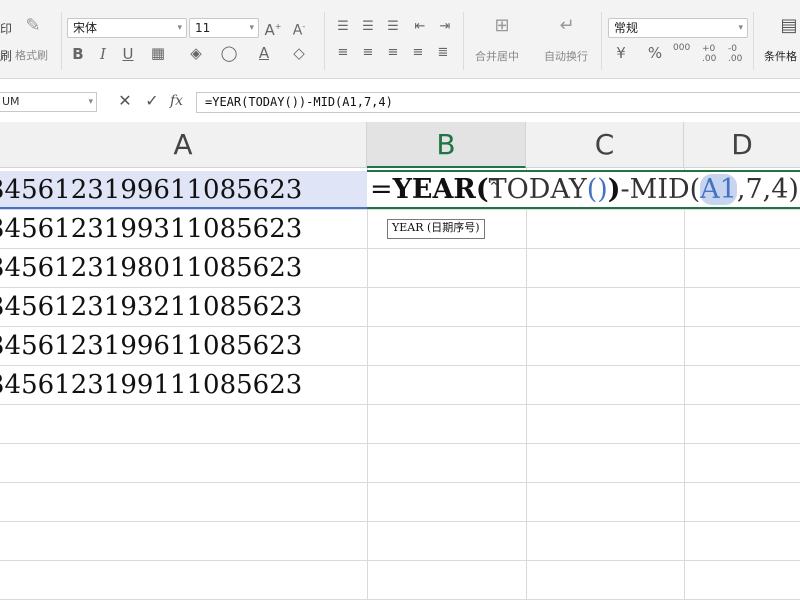 This screenshot has height=600, width=800. Describe the element at coordinates (33, 26) in the screenshot. I see `format-painter-icon: ✎` at that location.